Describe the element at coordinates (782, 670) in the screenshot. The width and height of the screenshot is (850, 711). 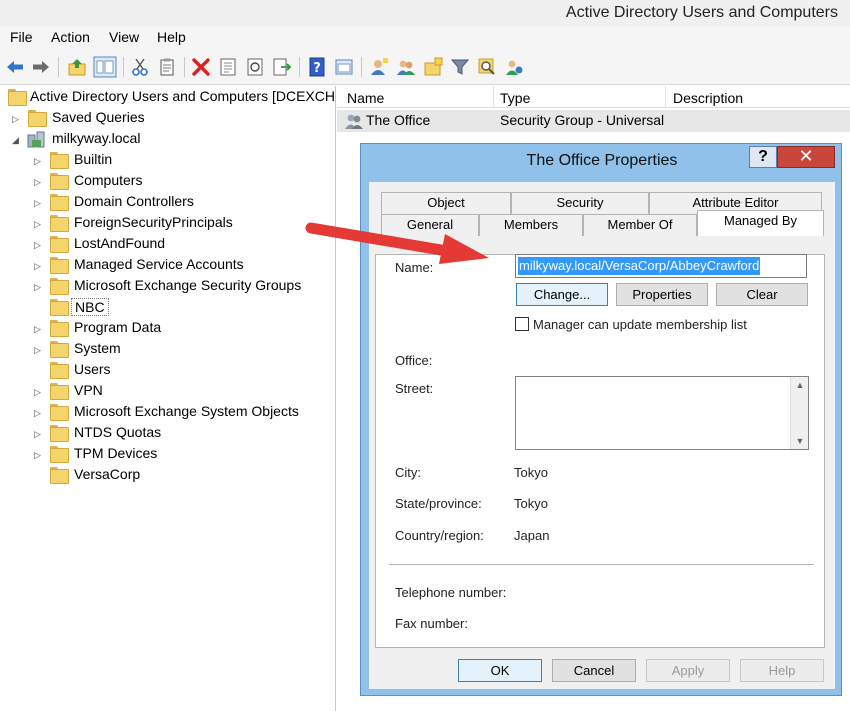
I see `help-button: Help` at that location.